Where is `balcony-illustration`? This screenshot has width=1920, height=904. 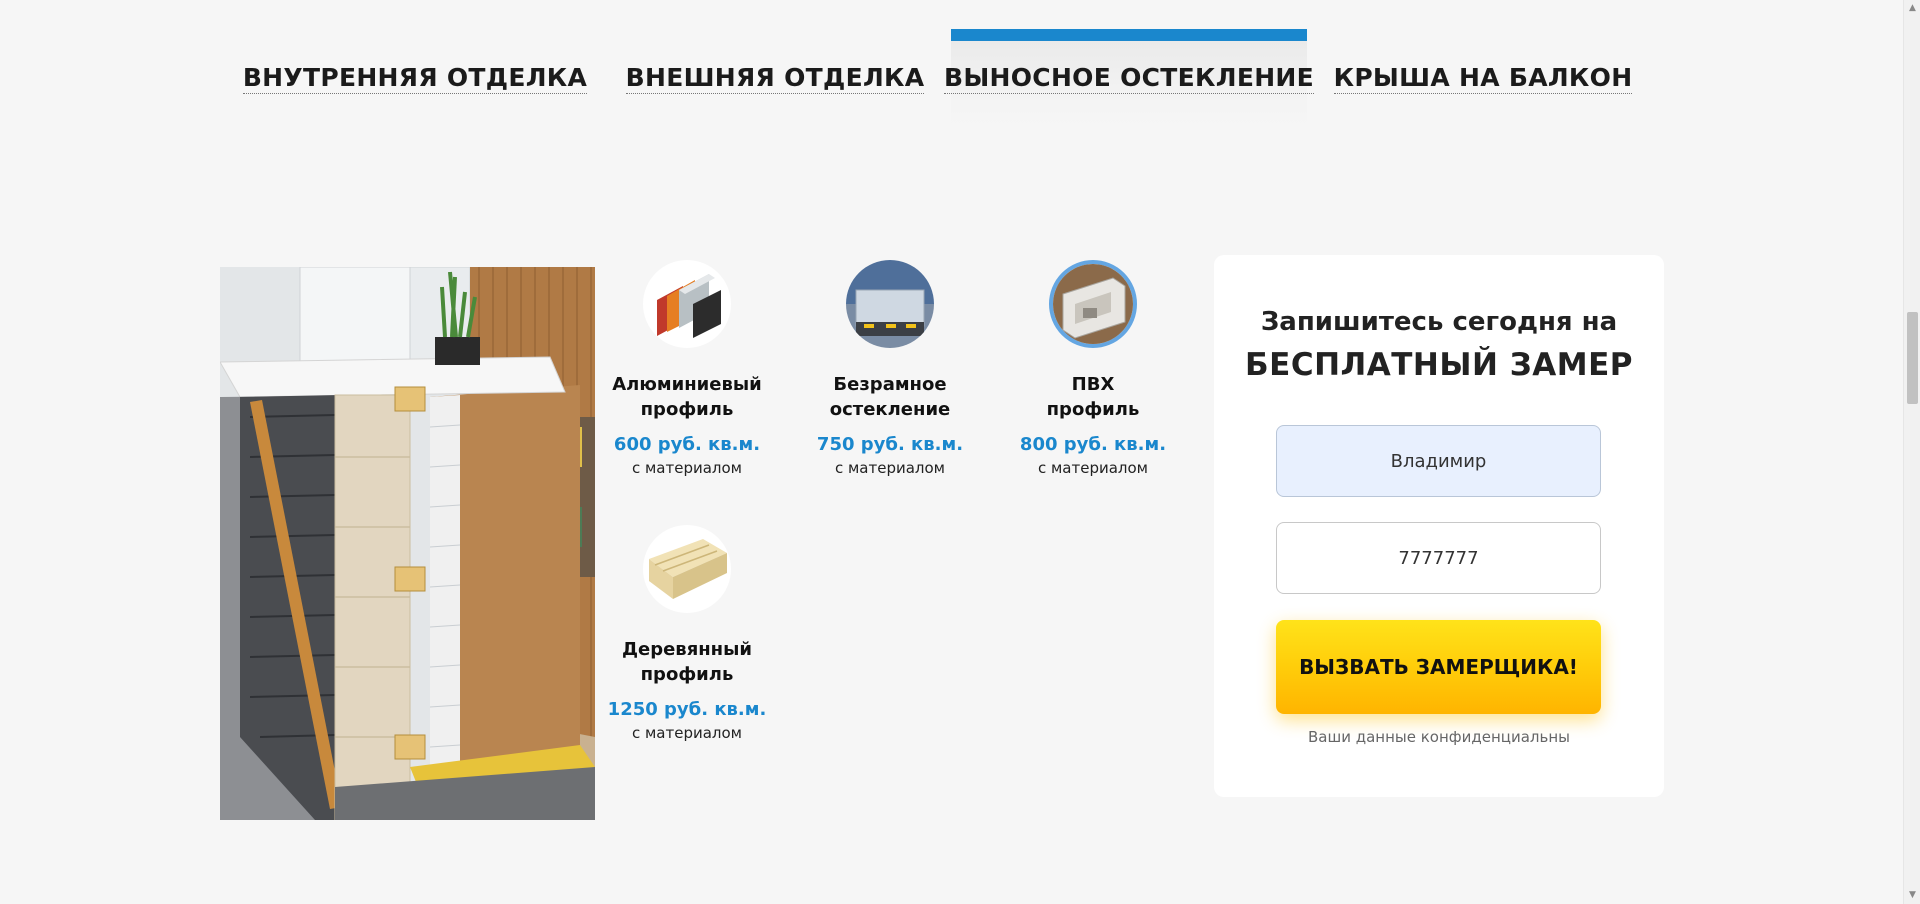 balcony-illustration is located at coordinates (407, 543).